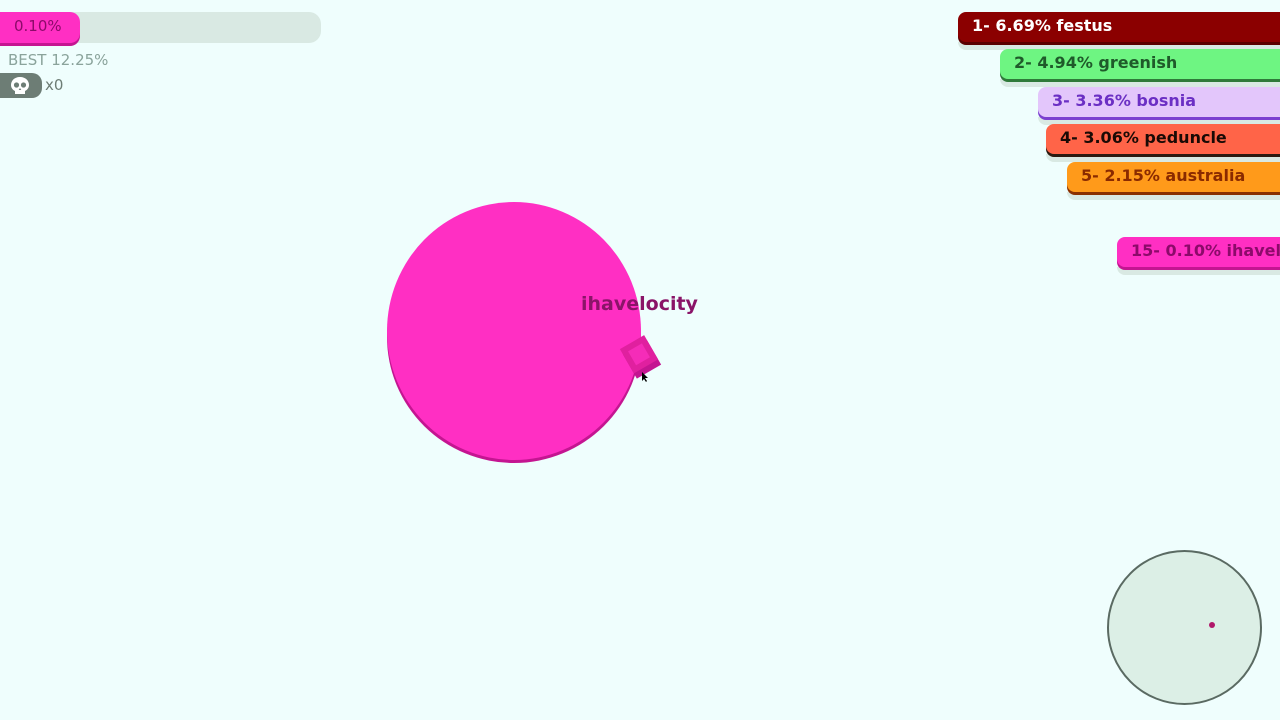 The height and width of the screenshot is (720, 1280). I want to click on mouse-cursor-icon, so click(645, 377).